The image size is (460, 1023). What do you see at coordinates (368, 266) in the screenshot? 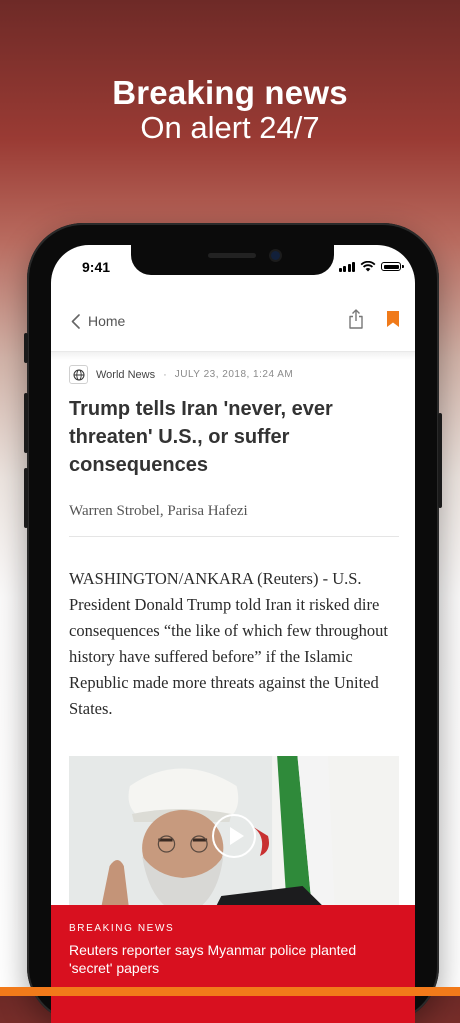
I see `wifi-icon` at bounding box center [368, 266].